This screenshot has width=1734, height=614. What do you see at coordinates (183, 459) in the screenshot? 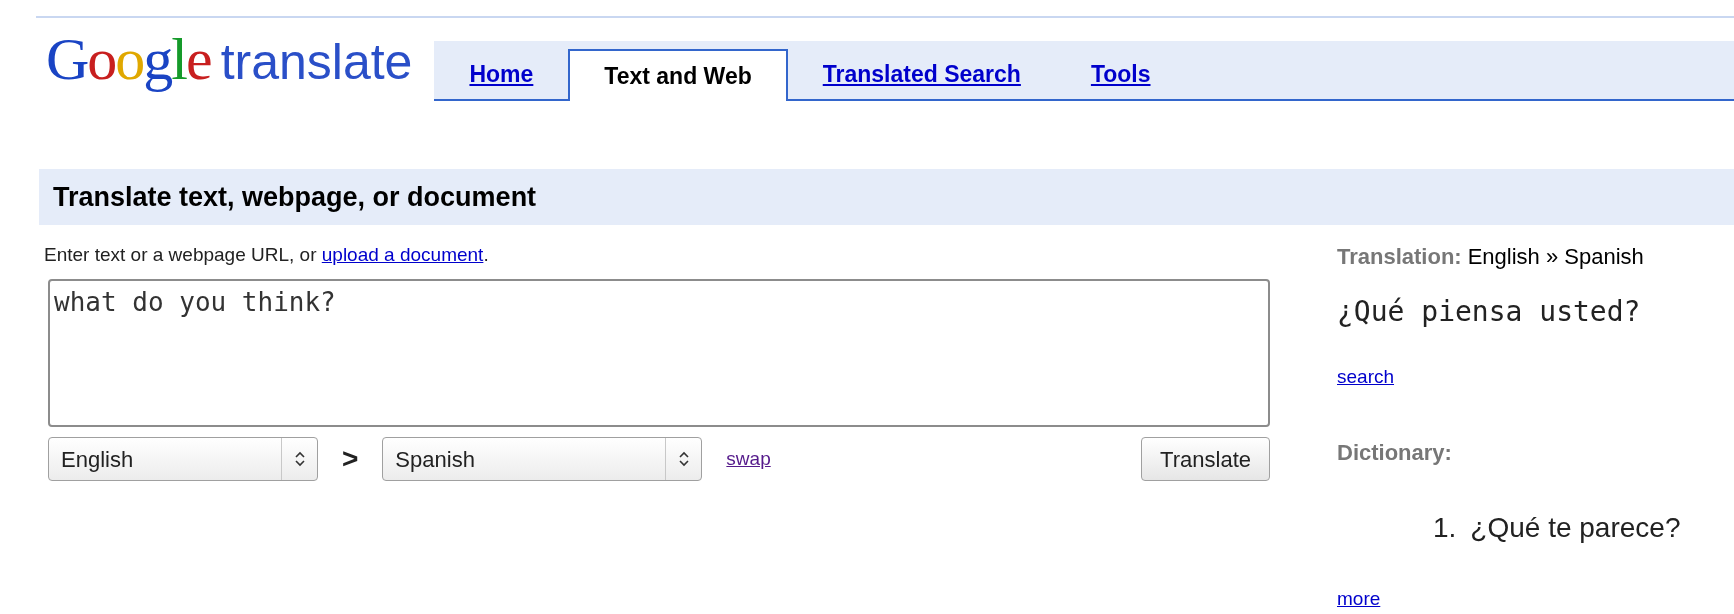
I see `language-select: English` at bounding box center [183, 459].